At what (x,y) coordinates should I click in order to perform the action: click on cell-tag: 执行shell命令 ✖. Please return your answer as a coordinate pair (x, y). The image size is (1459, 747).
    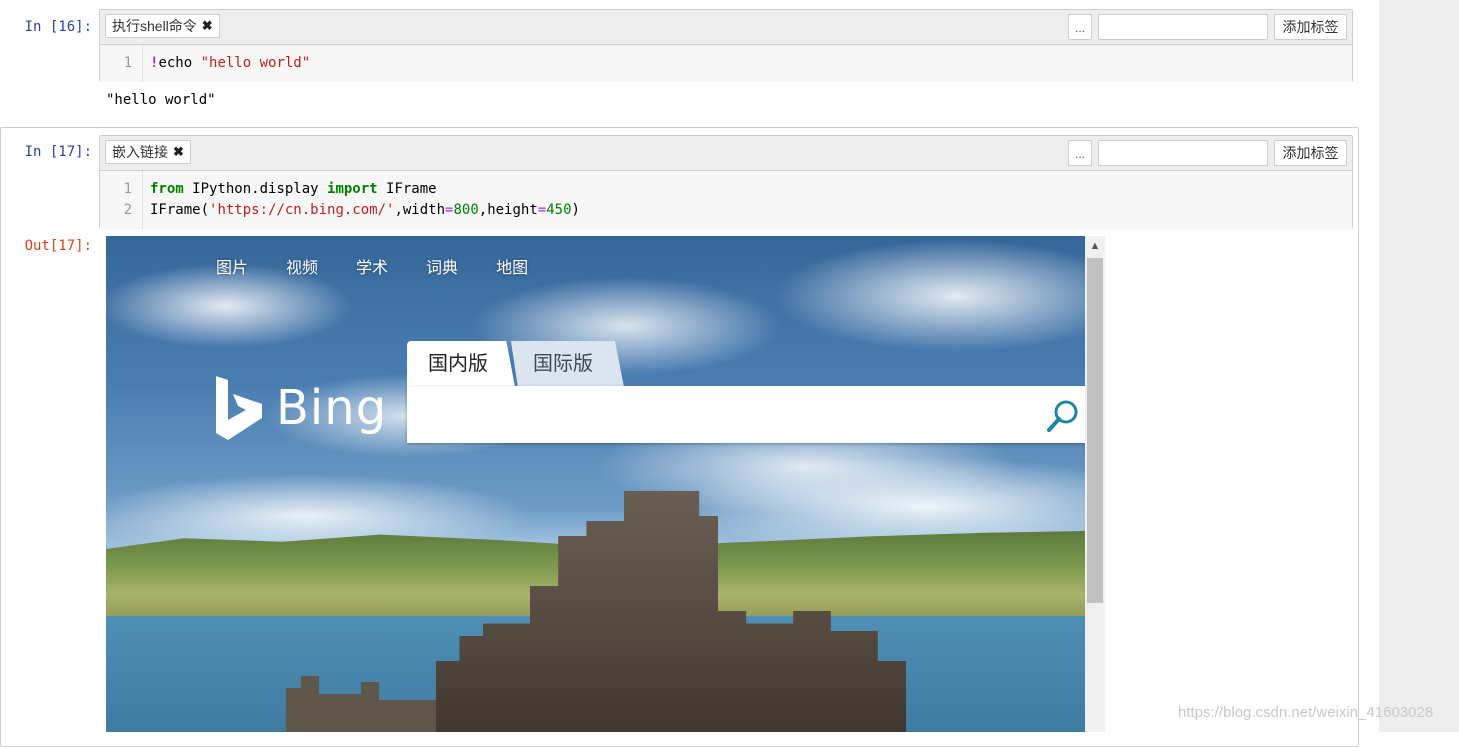
    Looking at the image, I should click on (162, 26).